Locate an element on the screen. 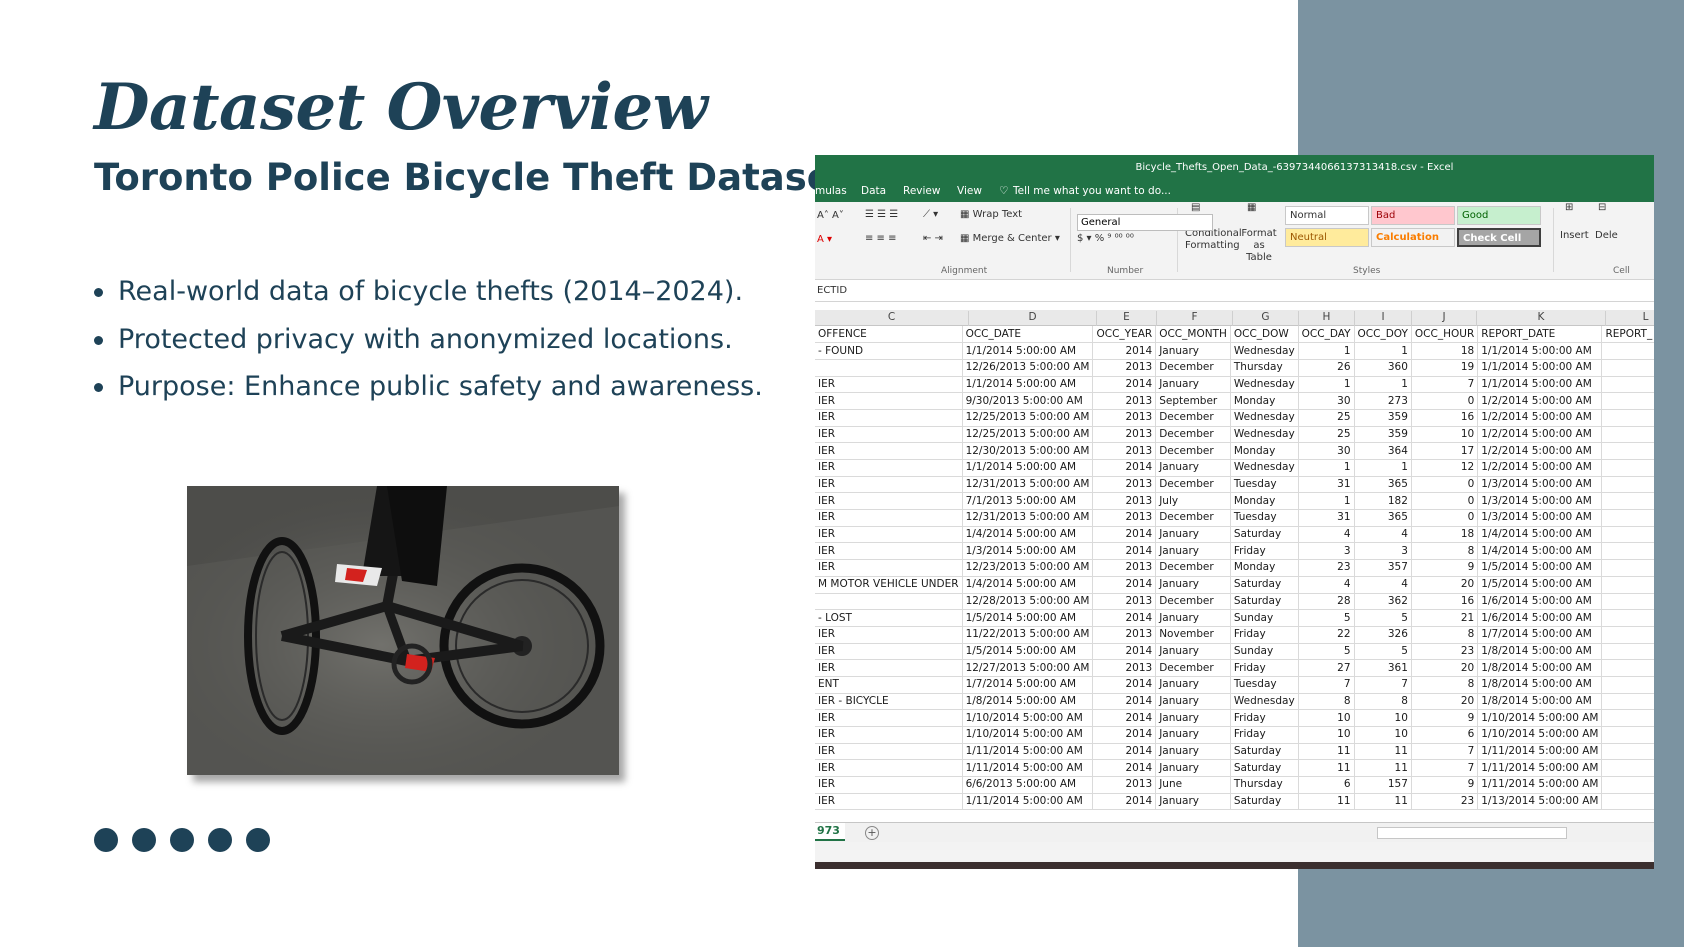 The width and height of the screenshot is (1684, 947). table-cell: 273 is located at coordinates (1383, 401).